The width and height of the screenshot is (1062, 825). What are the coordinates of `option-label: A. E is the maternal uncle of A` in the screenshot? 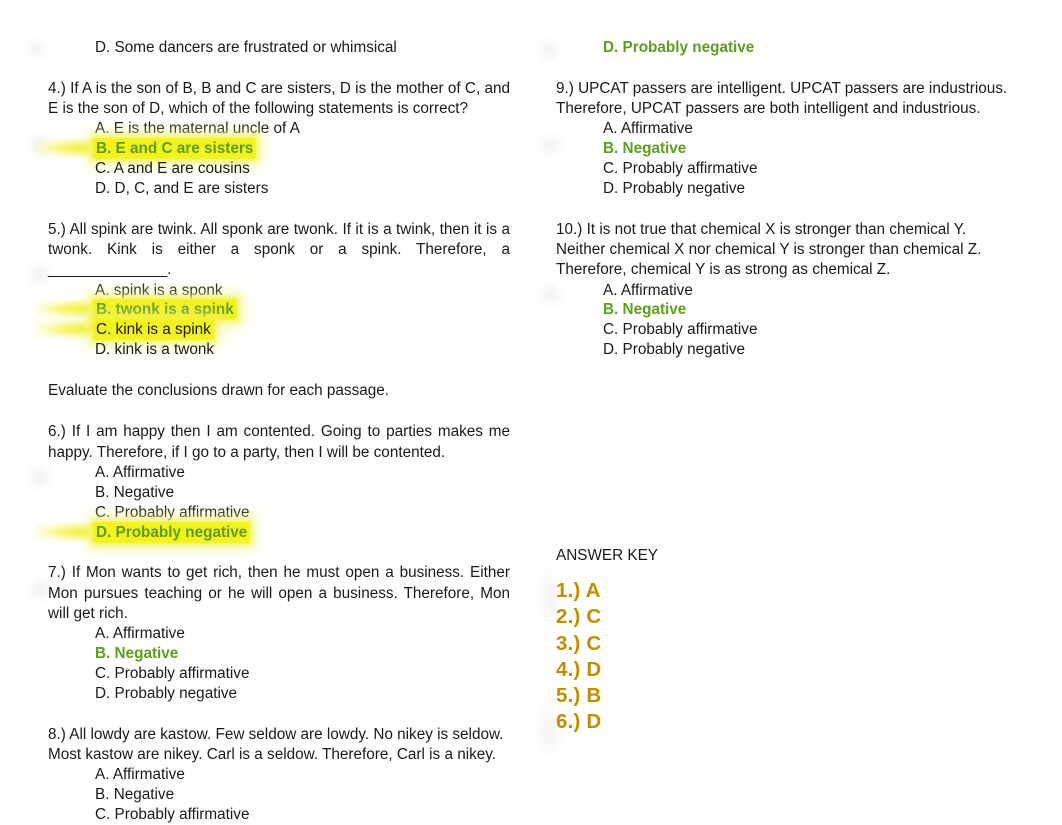 It's located at (197, 129).